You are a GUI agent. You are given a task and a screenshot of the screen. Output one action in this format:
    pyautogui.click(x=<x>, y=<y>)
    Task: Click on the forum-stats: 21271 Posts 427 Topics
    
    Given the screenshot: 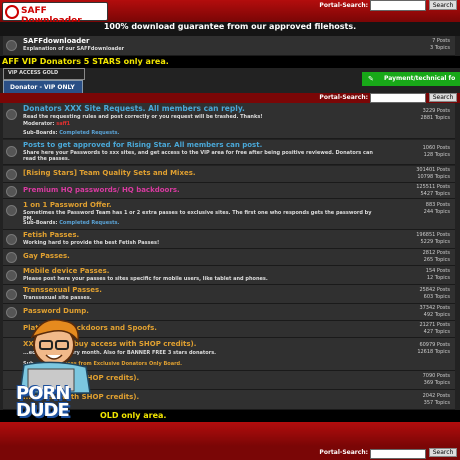 What is the action you would take?
    pyautogui.click(x=434, y=328)
    